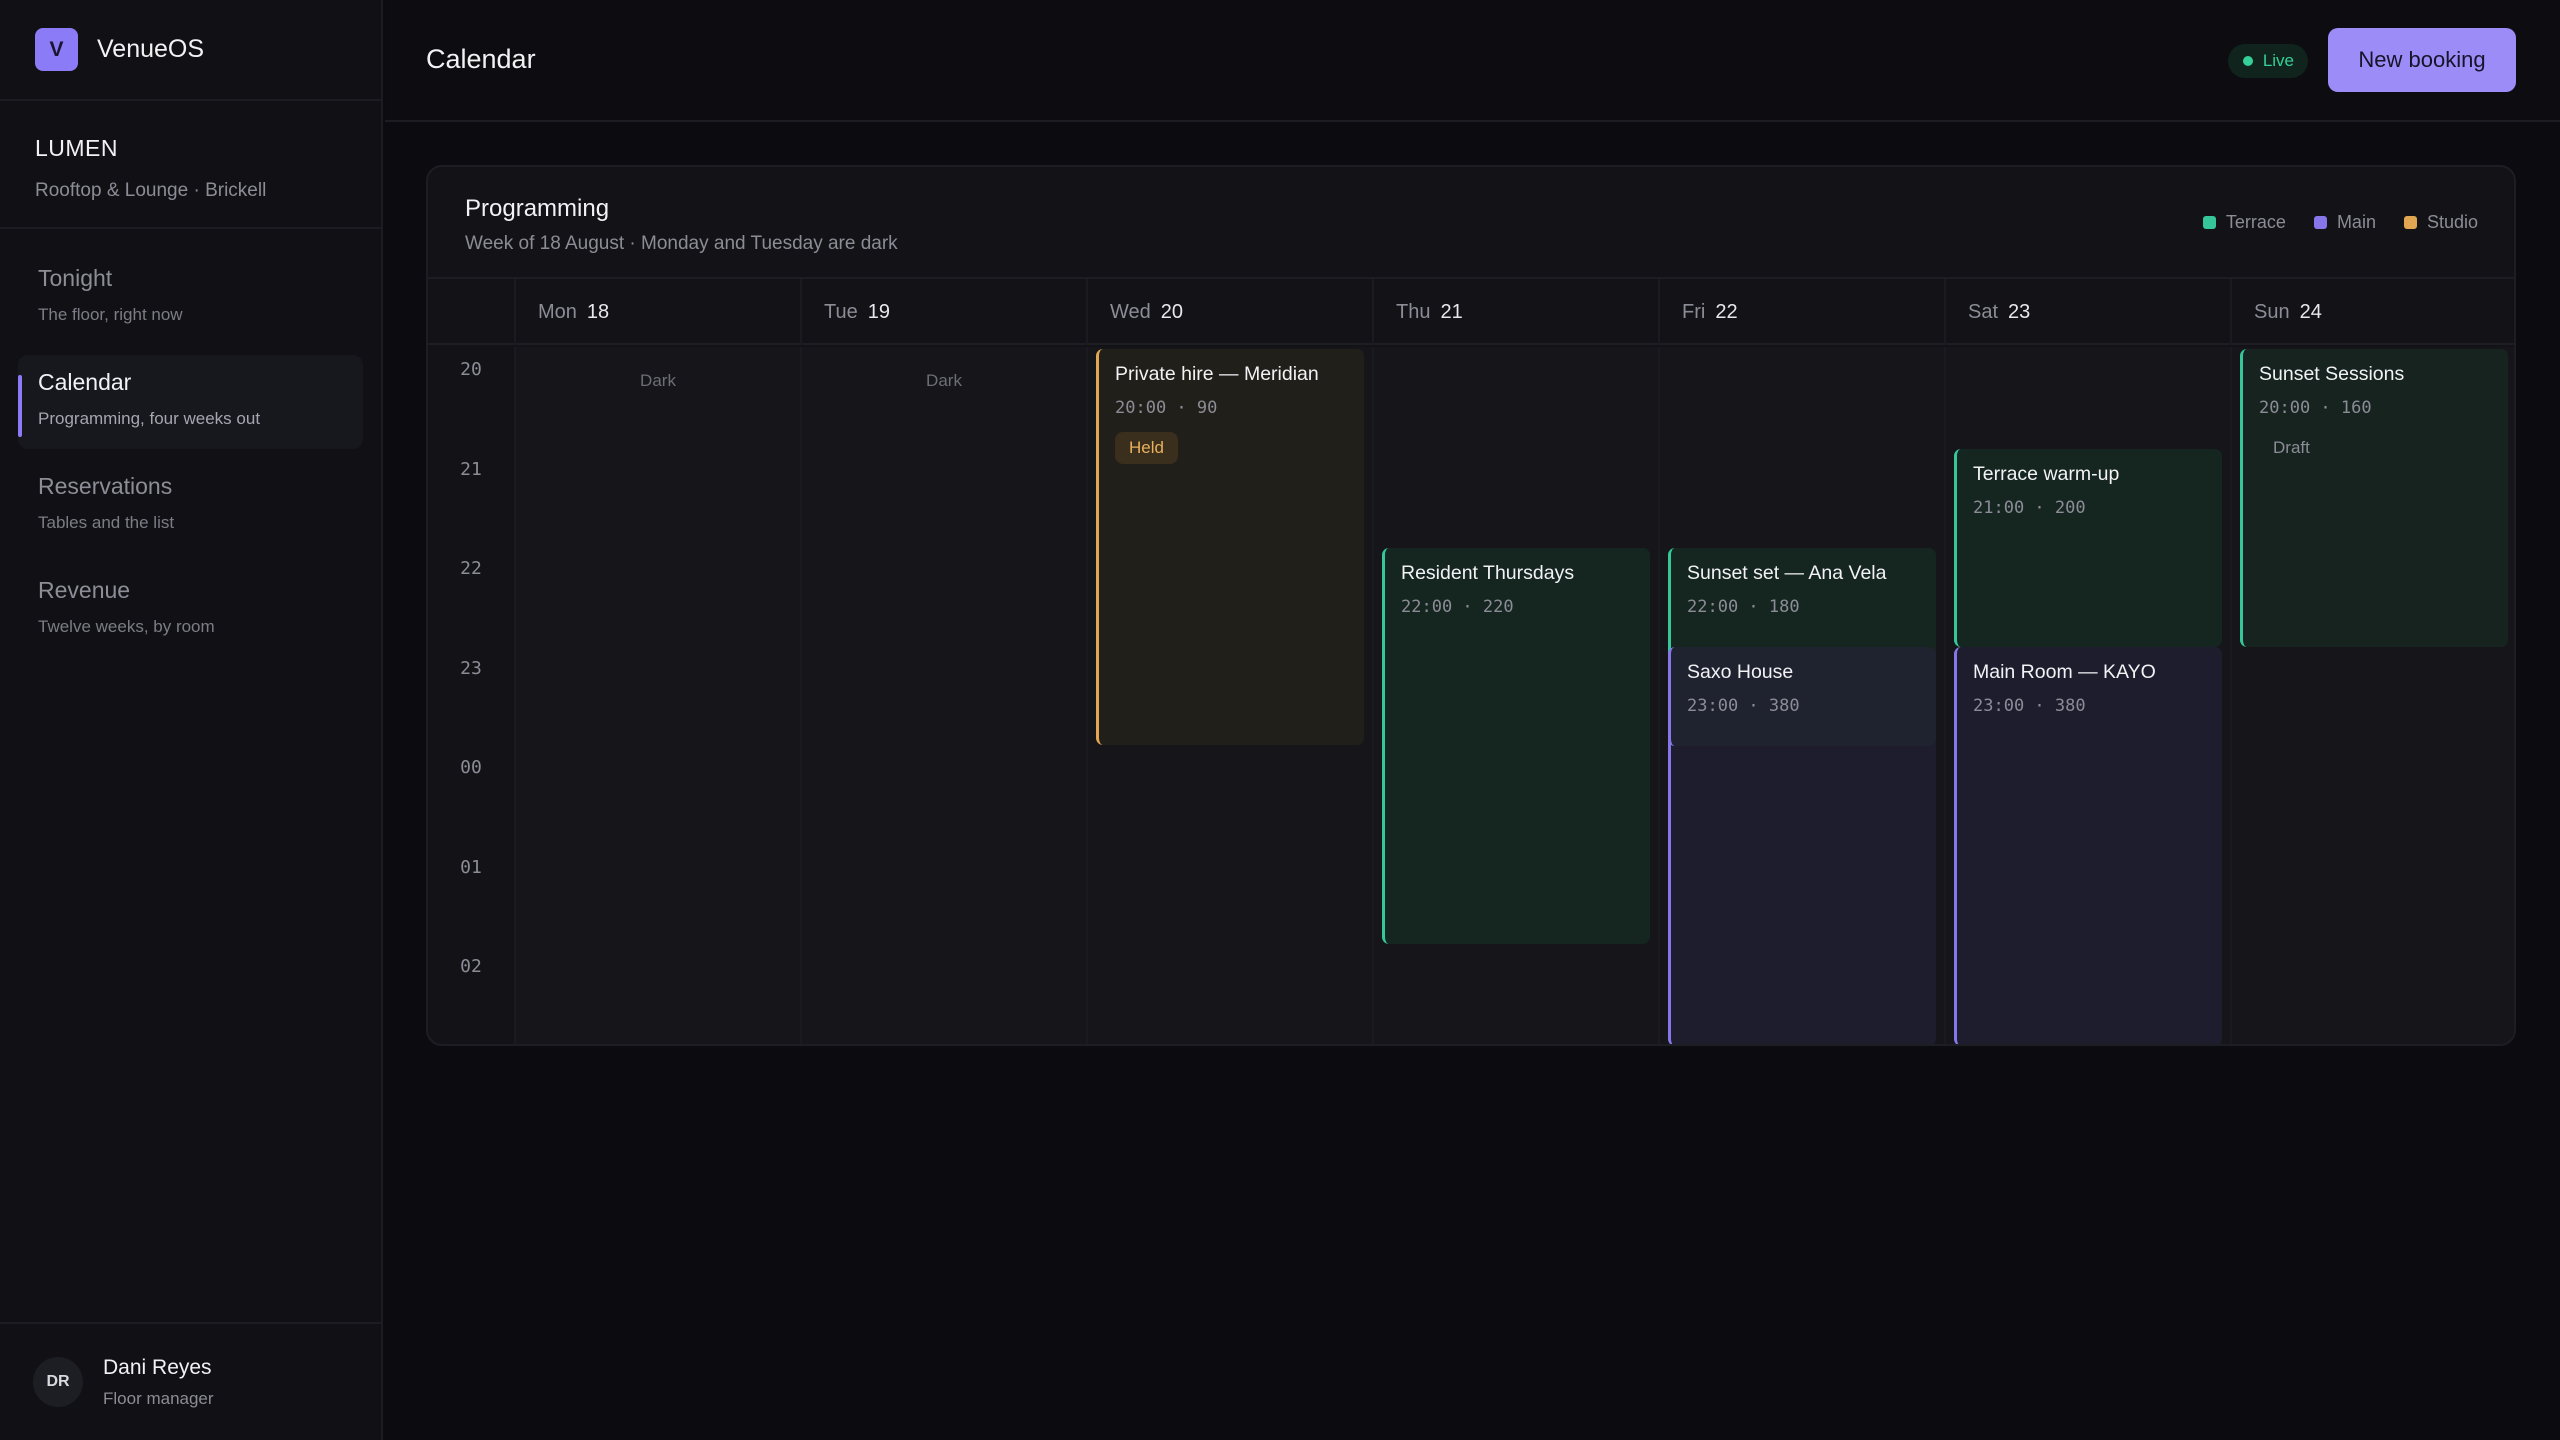  Describe the element at coordinates (2356, 222) in the screenshot. I see `legend-label: Main` at that location.